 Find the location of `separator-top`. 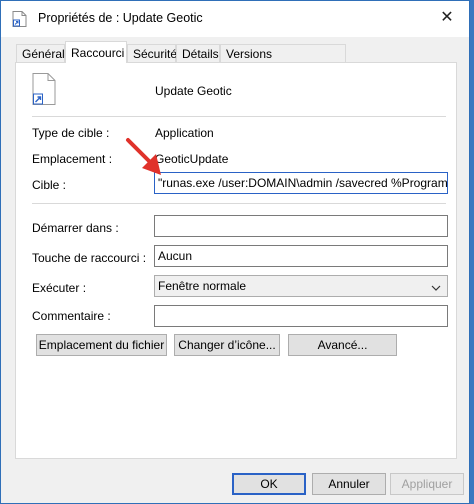

separator-top is located at coordinates (239, 116).